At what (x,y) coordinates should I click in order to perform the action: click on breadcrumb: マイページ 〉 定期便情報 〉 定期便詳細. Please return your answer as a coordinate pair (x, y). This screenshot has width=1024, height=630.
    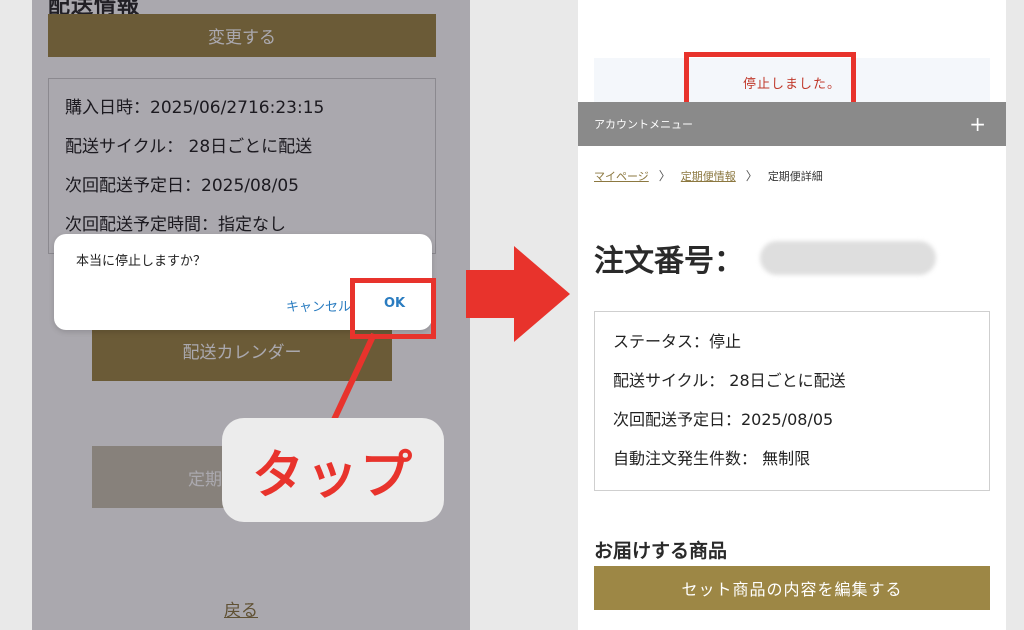
    Looking at the image, I should click on (708, 175).